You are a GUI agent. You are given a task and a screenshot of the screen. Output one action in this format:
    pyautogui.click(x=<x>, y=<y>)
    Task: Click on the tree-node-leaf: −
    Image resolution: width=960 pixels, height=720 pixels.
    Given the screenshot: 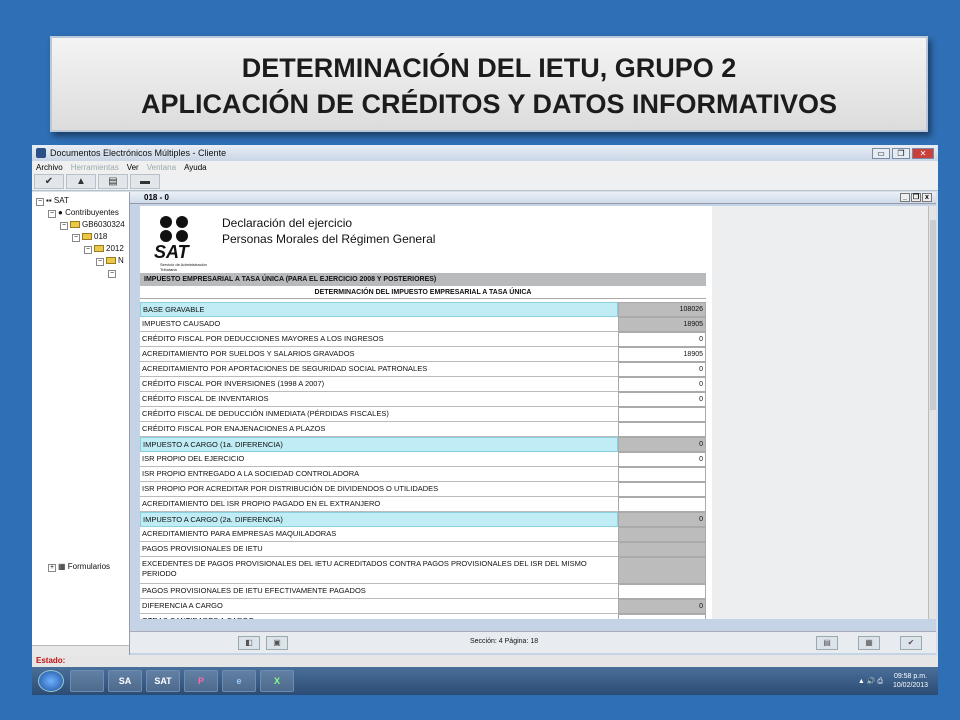 What is the action you would take?
    pyautogui.click(x=113, y=273)
    